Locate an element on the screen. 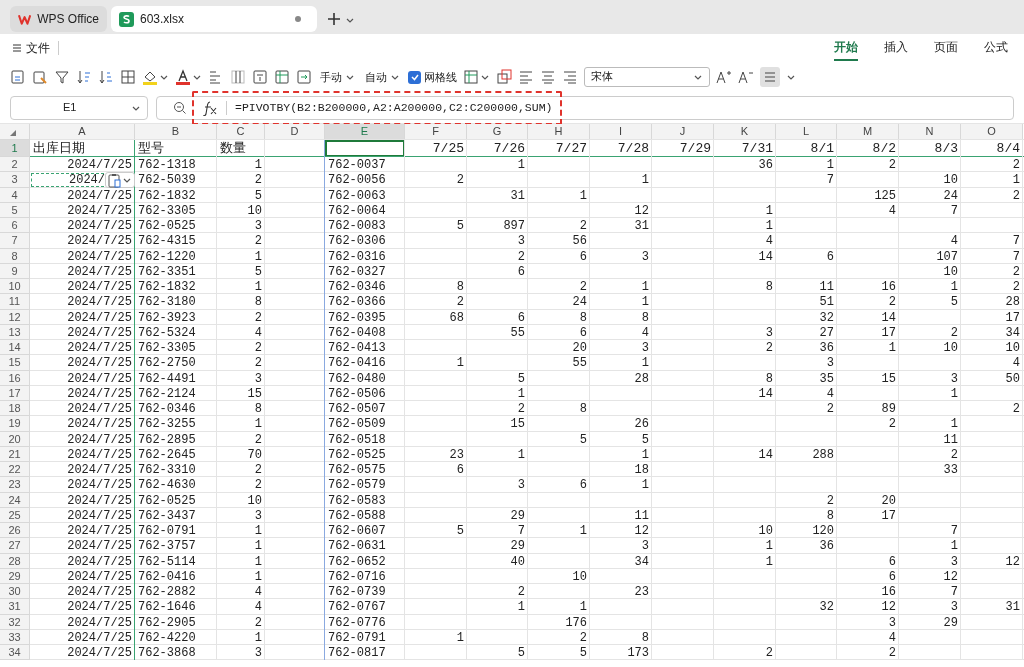  dropdown-button: 自动 is located at coordinates (382, 77).